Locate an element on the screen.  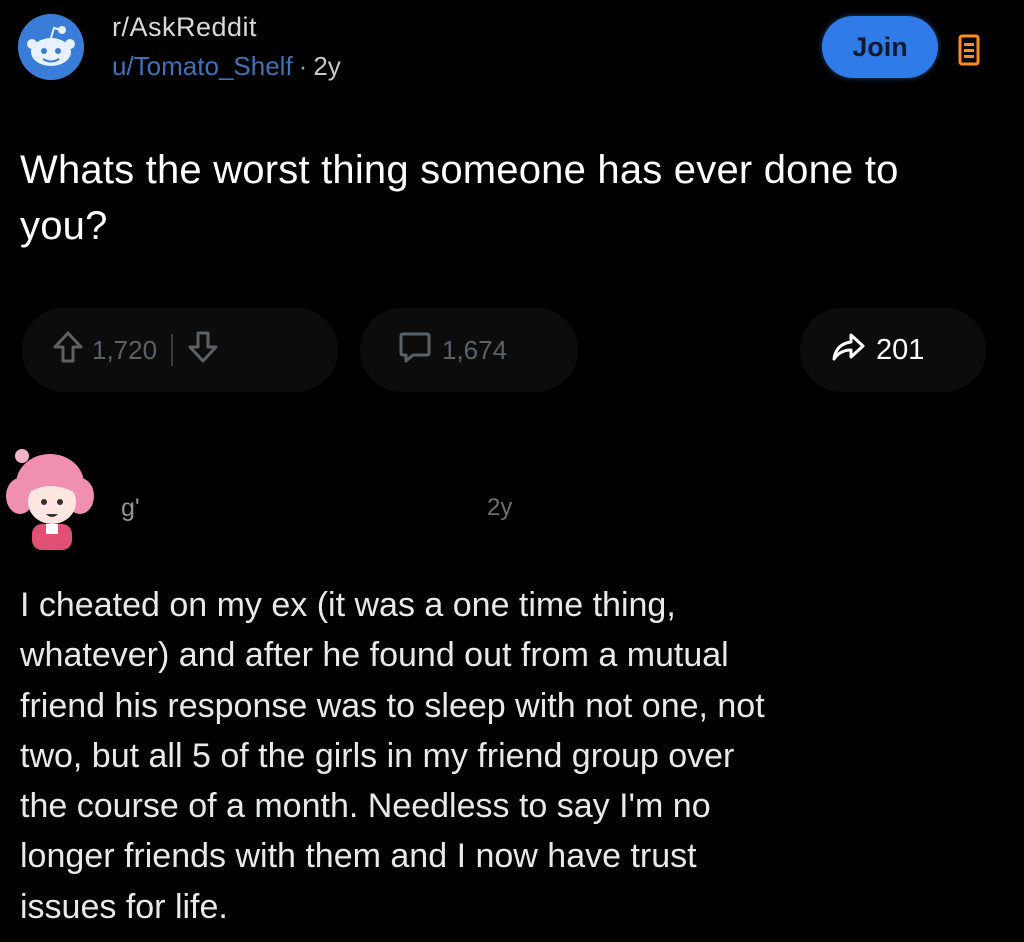
post-age: 2y is located at coordinates (327, 66).